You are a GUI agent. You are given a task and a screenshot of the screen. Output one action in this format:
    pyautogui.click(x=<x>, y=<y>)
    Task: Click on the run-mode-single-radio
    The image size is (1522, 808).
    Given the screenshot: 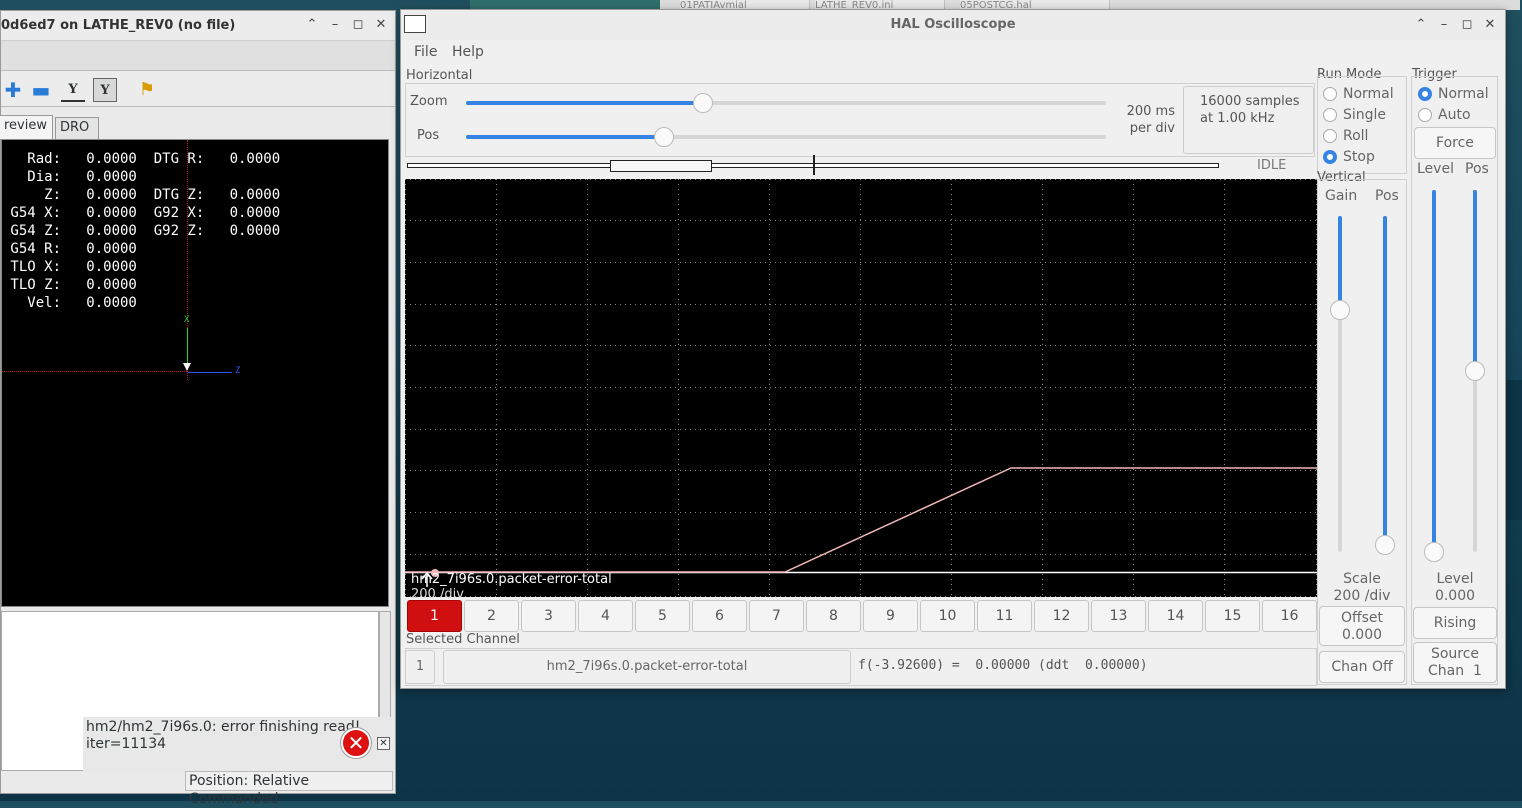 What is the action you would take?
    pyautogui.click(x=1330, y=115)
    